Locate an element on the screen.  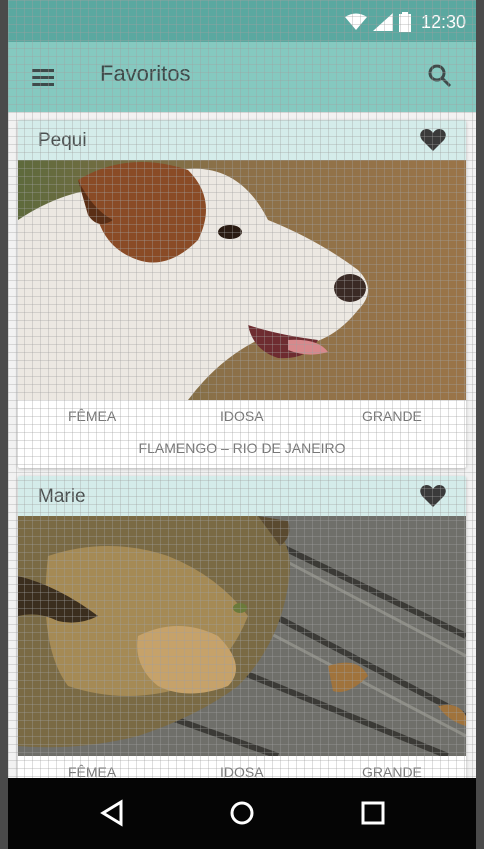
app-bar: Favoritos is located at coordinates (242, 77).